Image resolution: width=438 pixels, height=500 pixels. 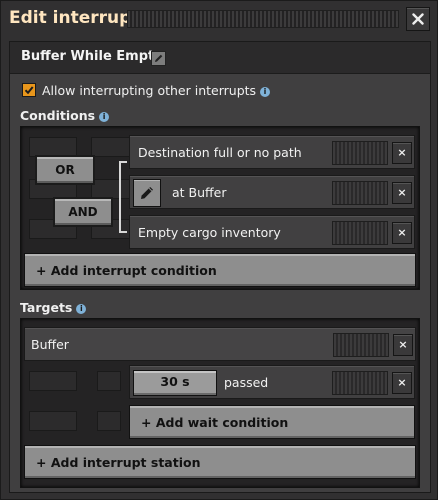 What do you see at coordinates (58, 115) in the screenshot?
I see `conditions-label-text: Conditions` at bounding box center [58, 115].